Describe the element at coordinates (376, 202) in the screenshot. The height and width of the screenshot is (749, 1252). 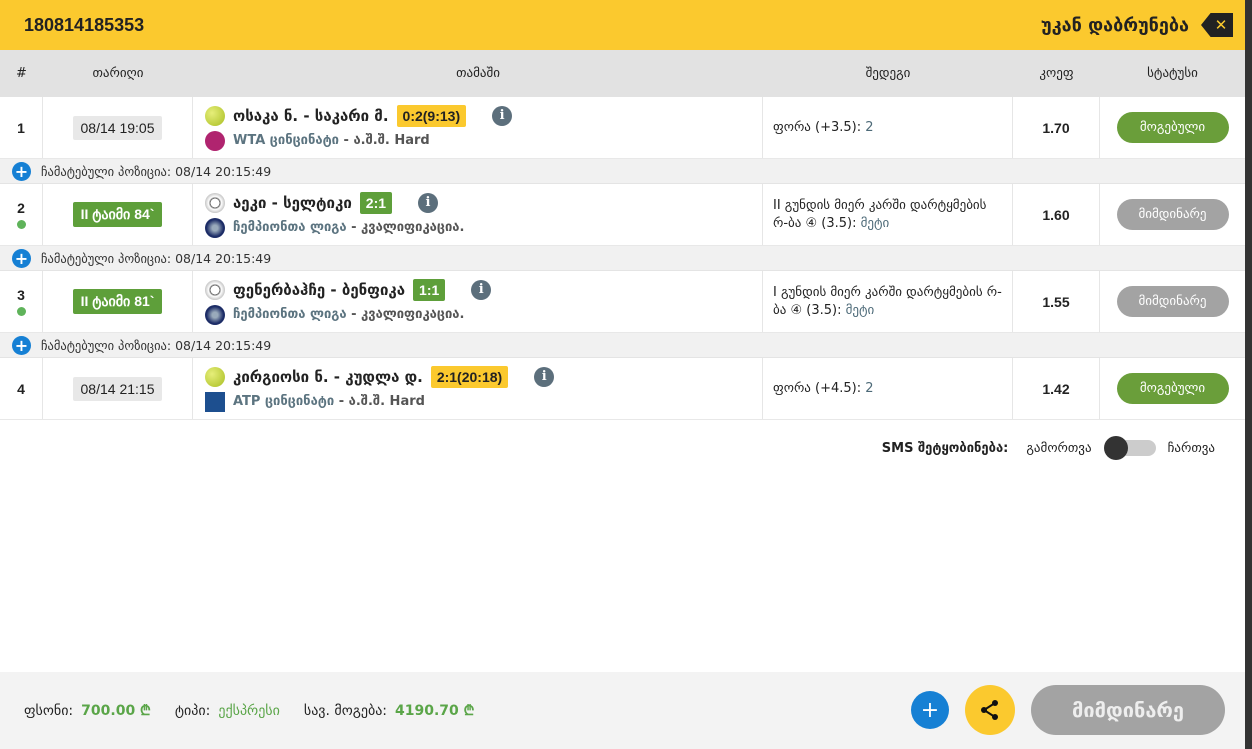
I see `score-badge: 2:1` at that location.